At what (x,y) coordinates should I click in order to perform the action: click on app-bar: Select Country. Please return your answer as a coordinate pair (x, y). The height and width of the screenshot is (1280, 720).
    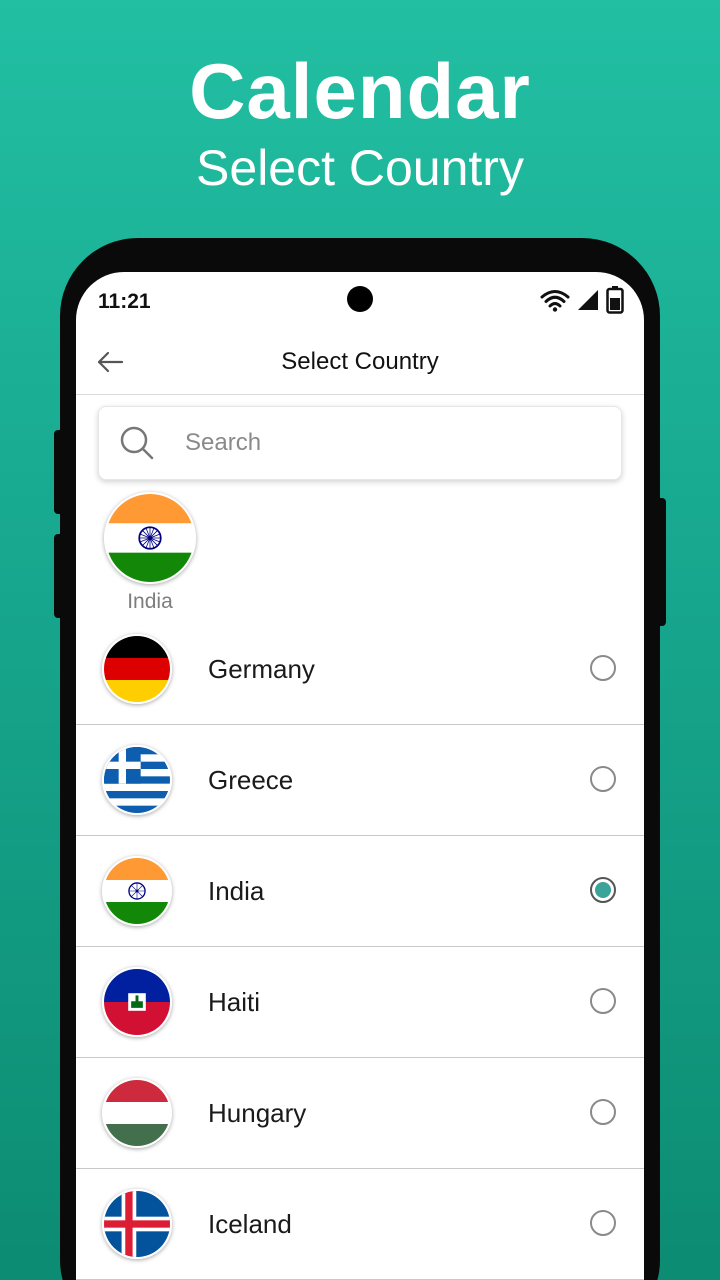
    Looking at the image, I should click on (360, 362).